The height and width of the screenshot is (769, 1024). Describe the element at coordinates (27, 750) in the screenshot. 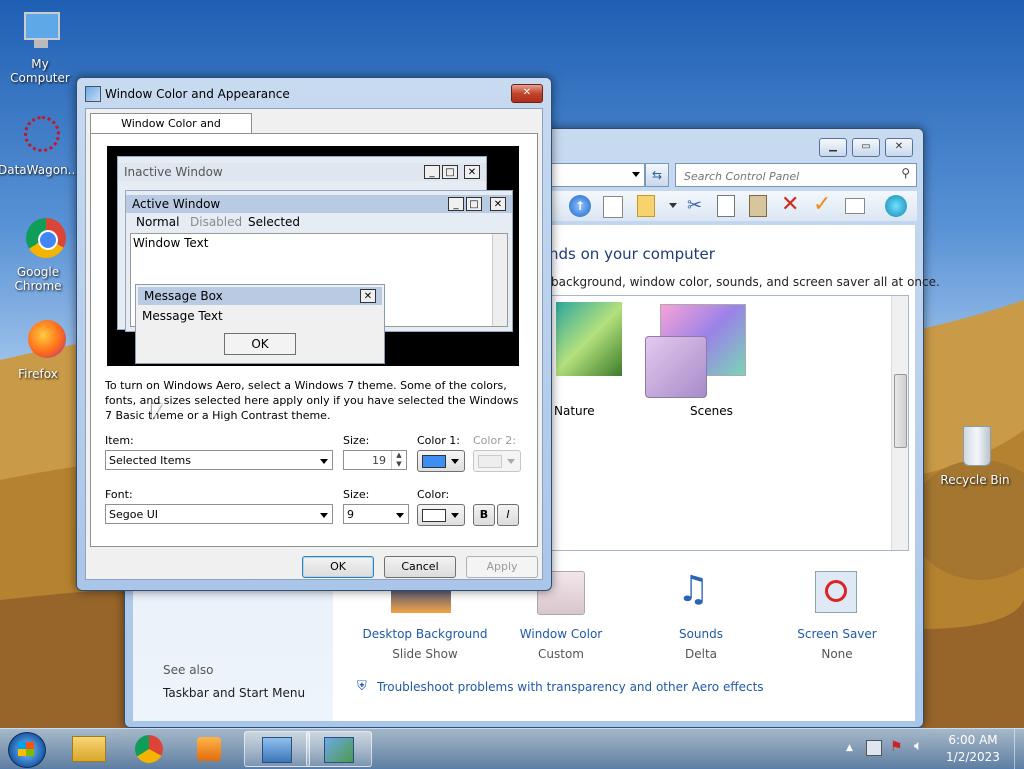

I see `start-button` at that location.